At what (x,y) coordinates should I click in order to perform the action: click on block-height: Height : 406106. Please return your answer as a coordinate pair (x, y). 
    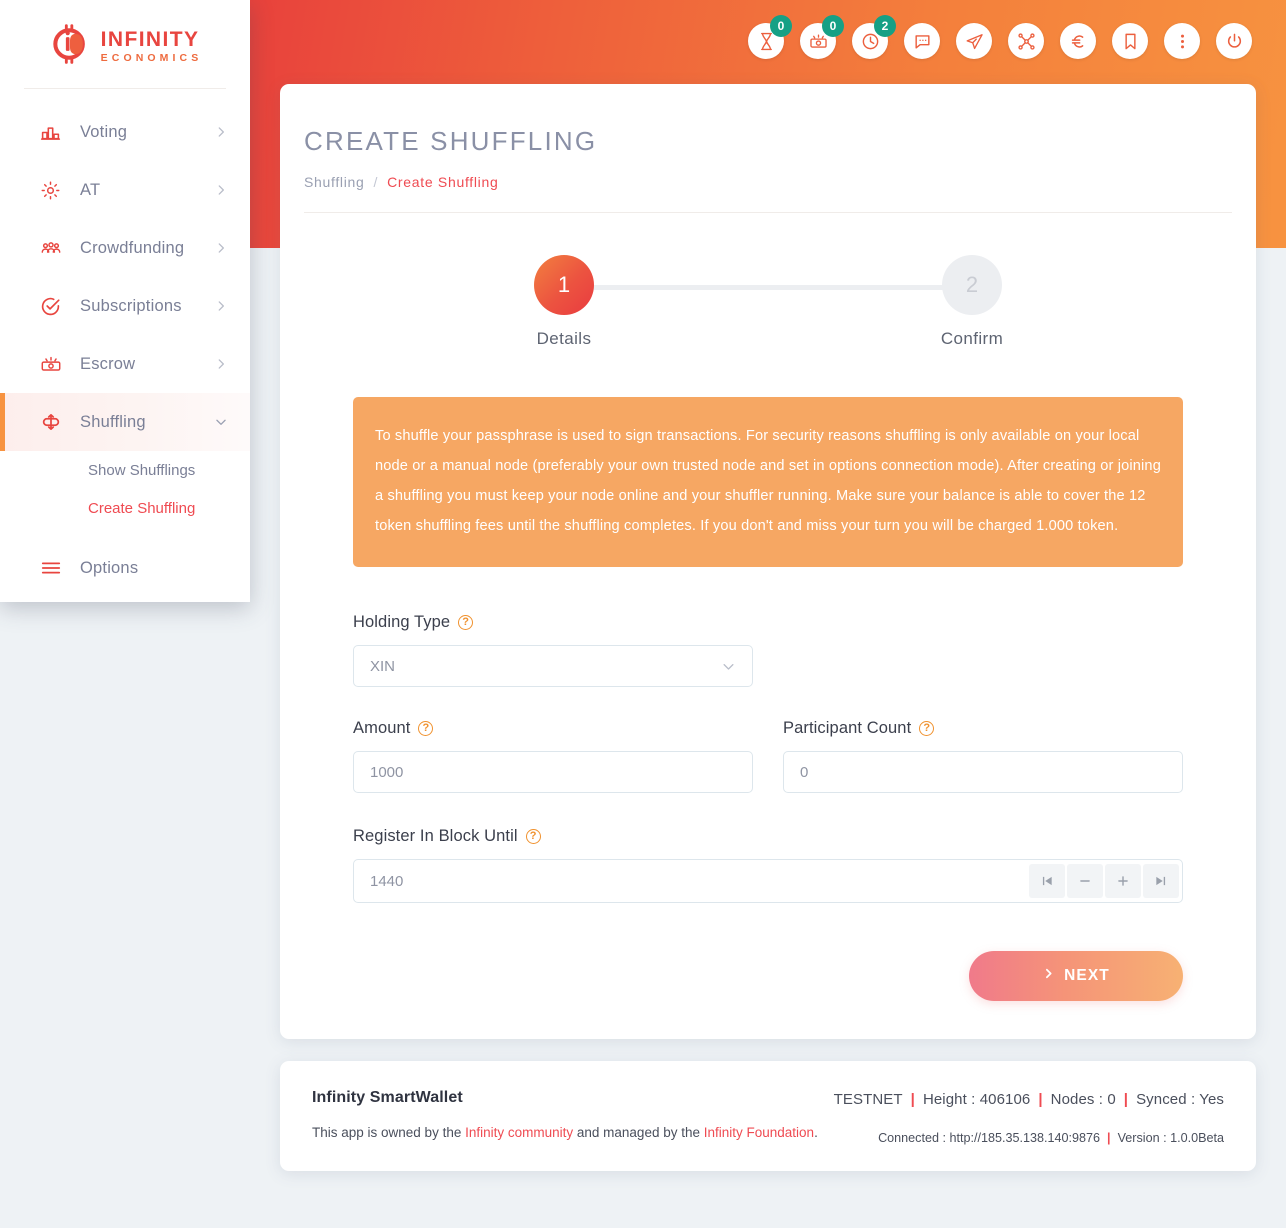
    Looking at the image, I should click on (976, 1099).